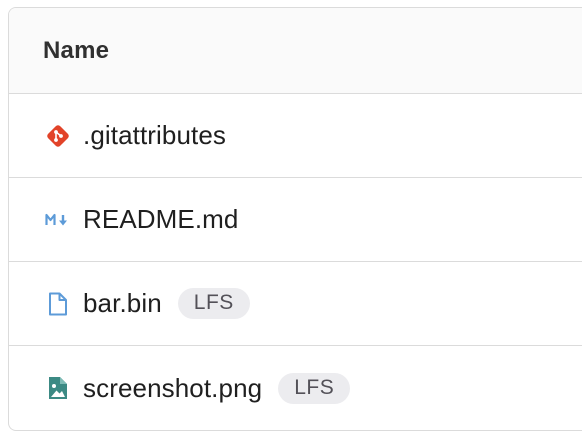  I want to click on file-name: README.md, so click(160, 219).